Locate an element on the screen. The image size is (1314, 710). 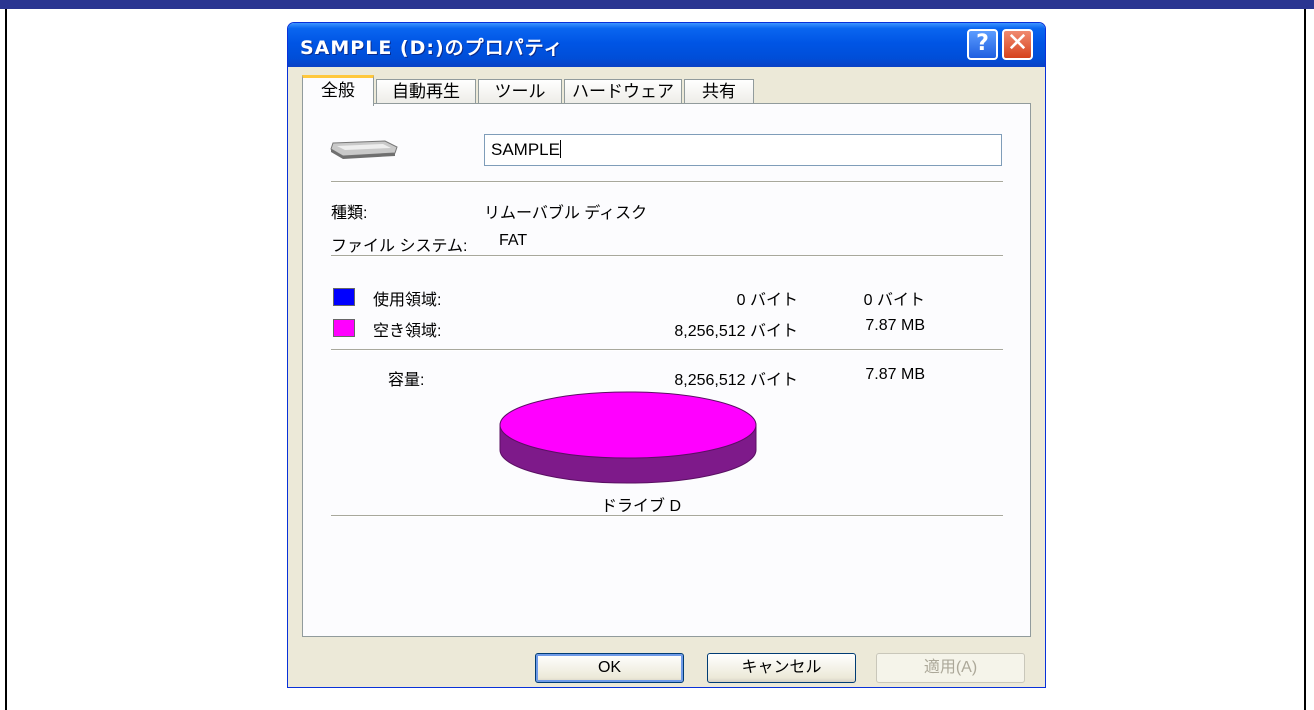
removable-drive-icon is located at coordinates (364, 149).